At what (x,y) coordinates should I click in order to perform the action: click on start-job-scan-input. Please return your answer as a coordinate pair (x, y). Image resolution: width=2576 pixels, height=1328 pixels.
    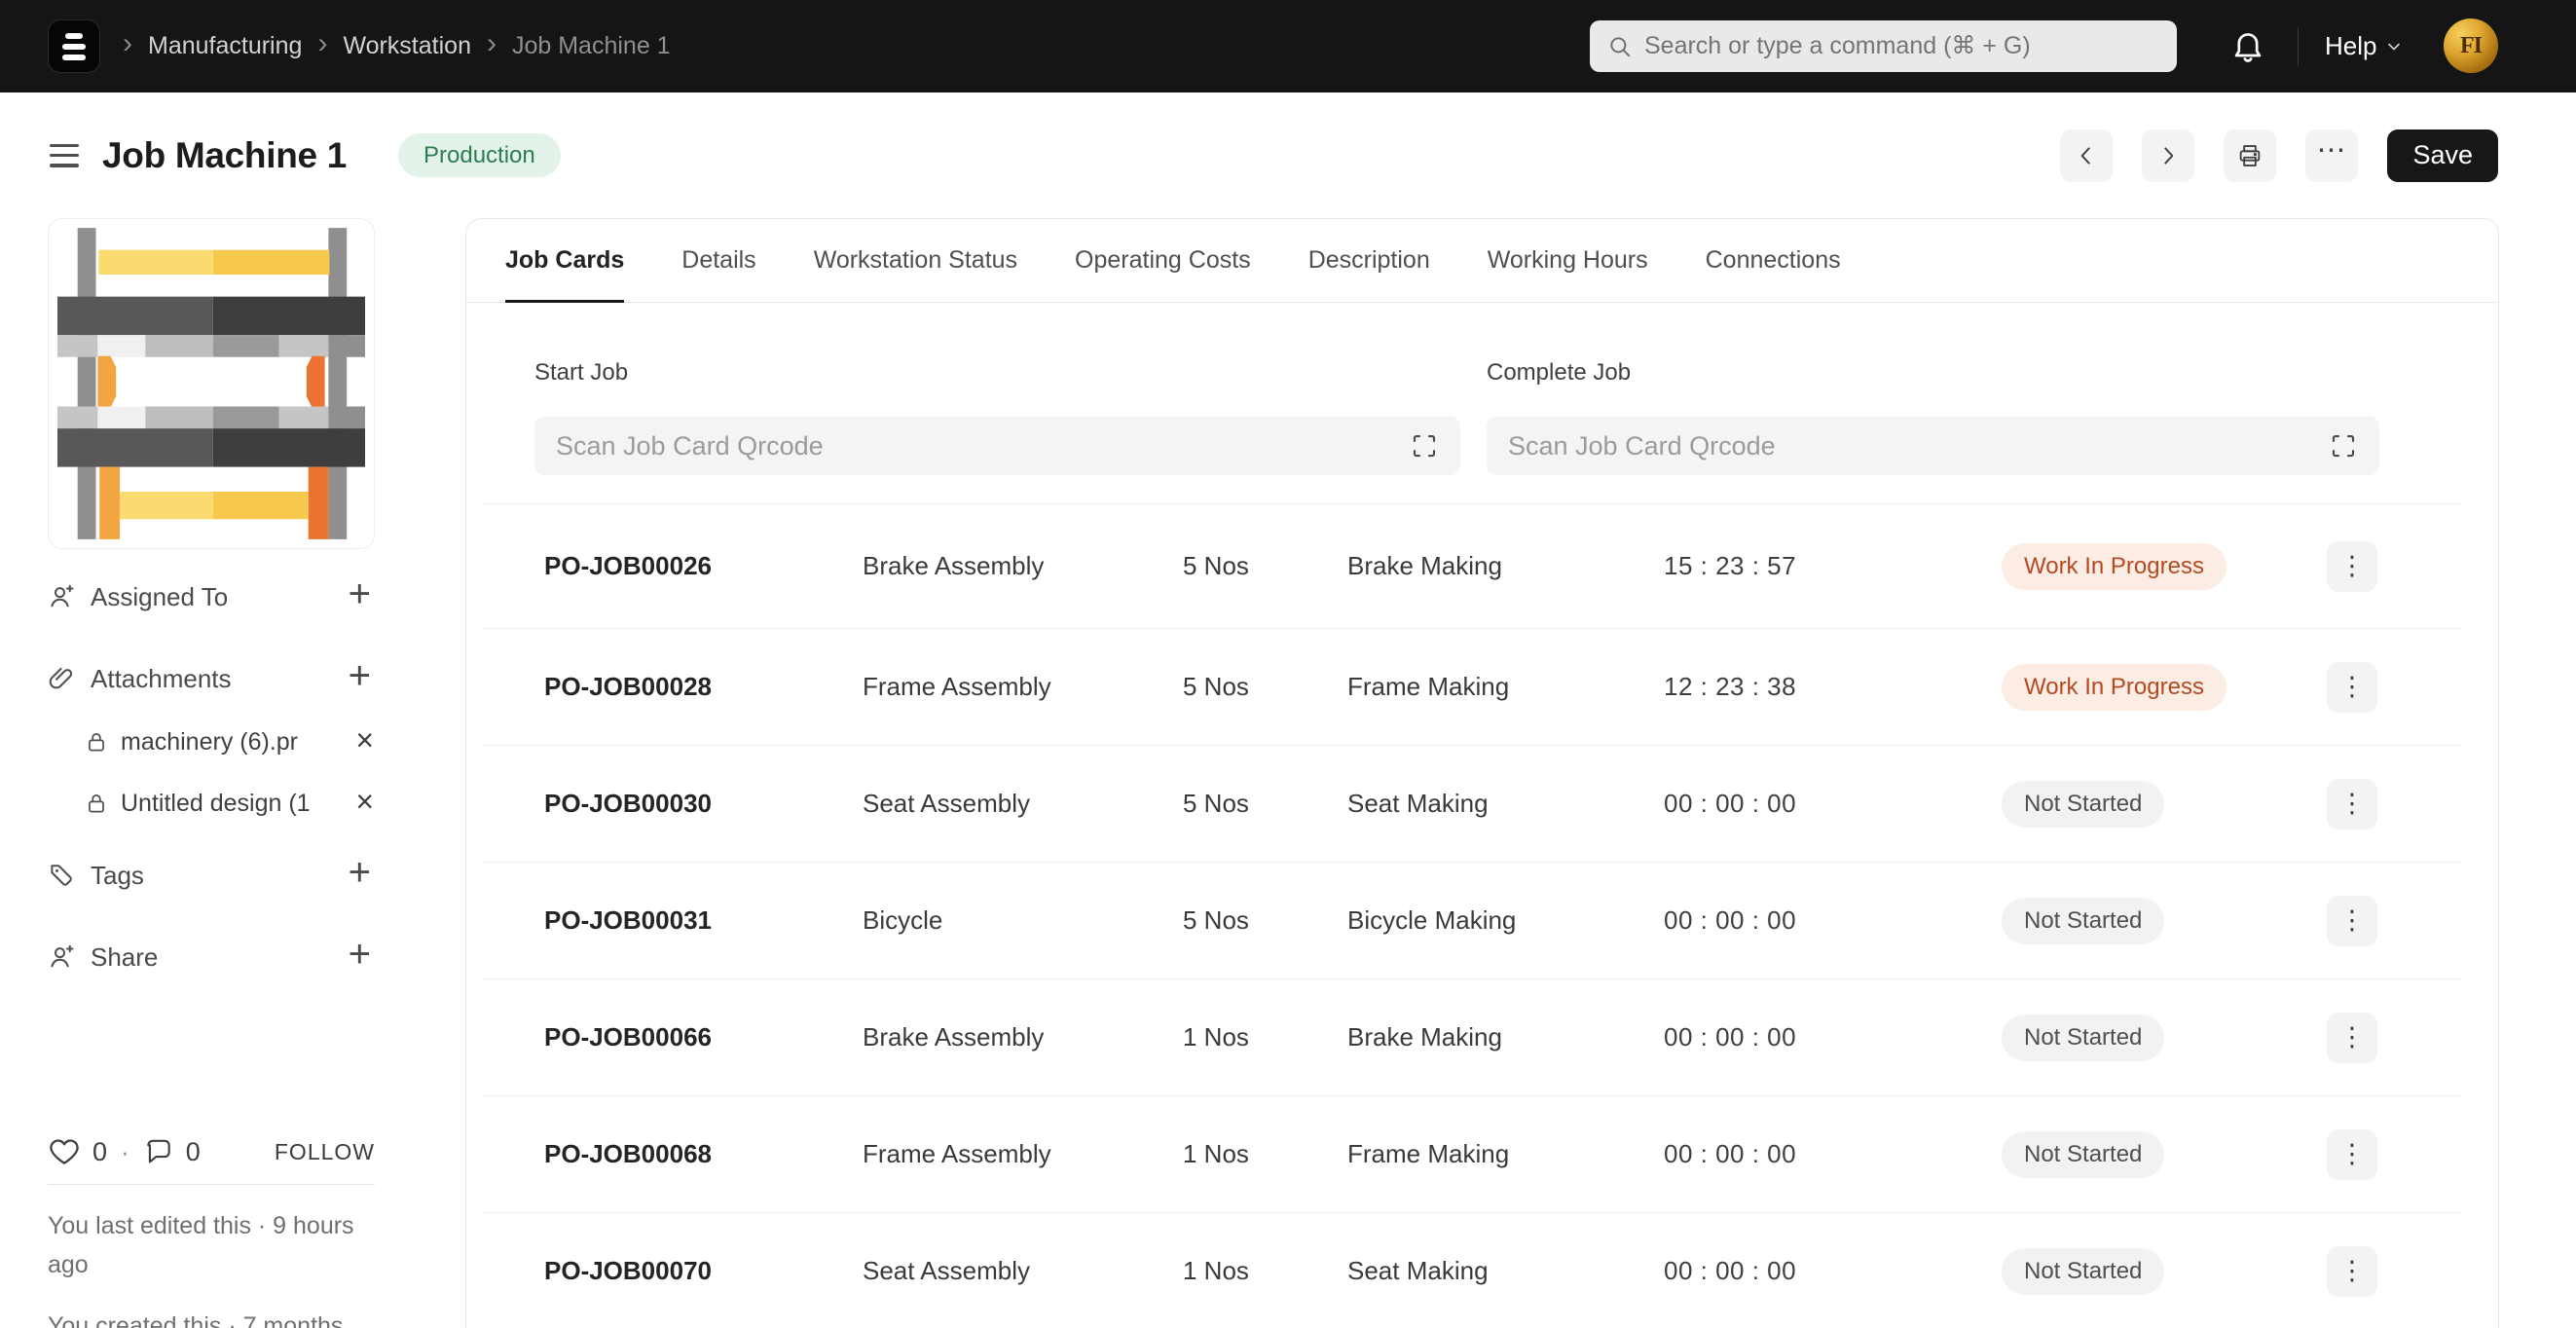
    Looking at the image, I should click on (976, 445).